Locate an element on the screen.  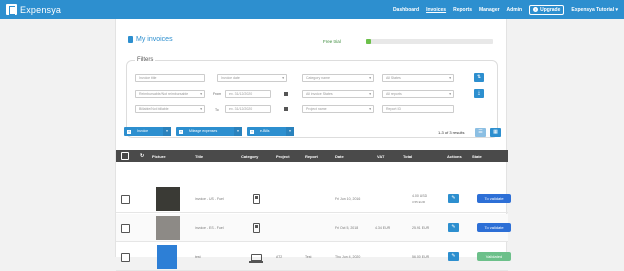
row-project: AT2 is located at coordinates (279, 257).